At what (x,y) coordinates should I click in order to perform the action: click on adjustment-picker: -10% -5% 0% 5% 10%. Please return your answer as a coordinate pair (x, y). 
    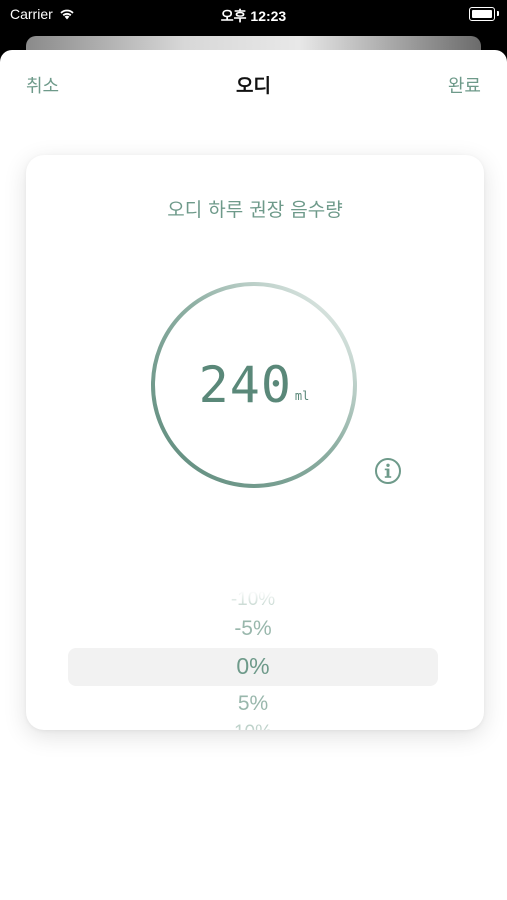
    Looking at the image, I should click on (253, 656).